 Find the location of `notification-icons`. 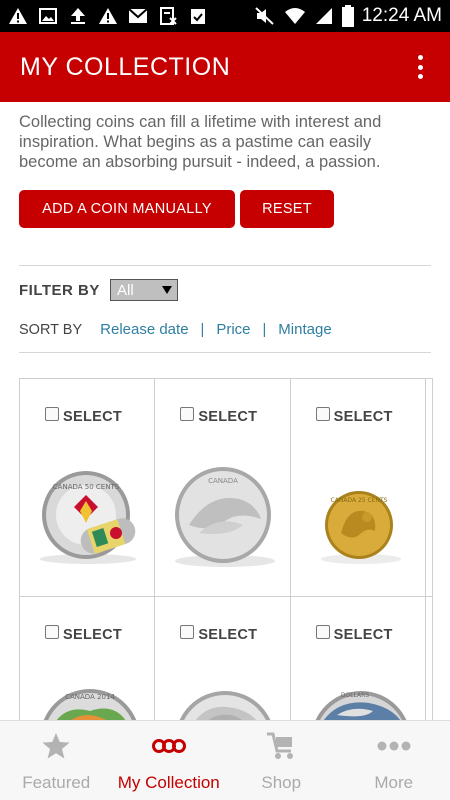

notification-icons is located at coordinates (131, 16).